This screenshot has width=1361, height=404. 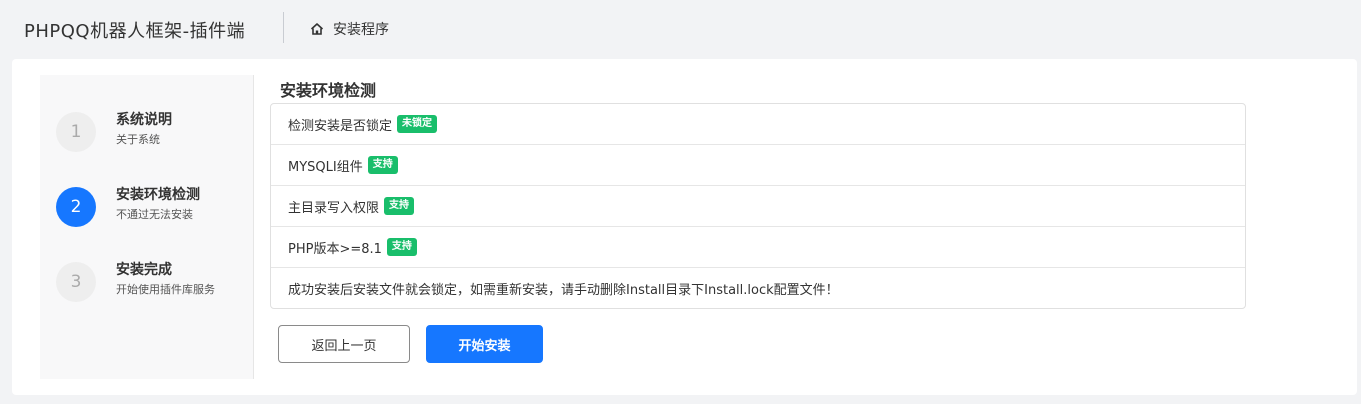 I want to click on step-number: 2, so click(x=76, y=207).